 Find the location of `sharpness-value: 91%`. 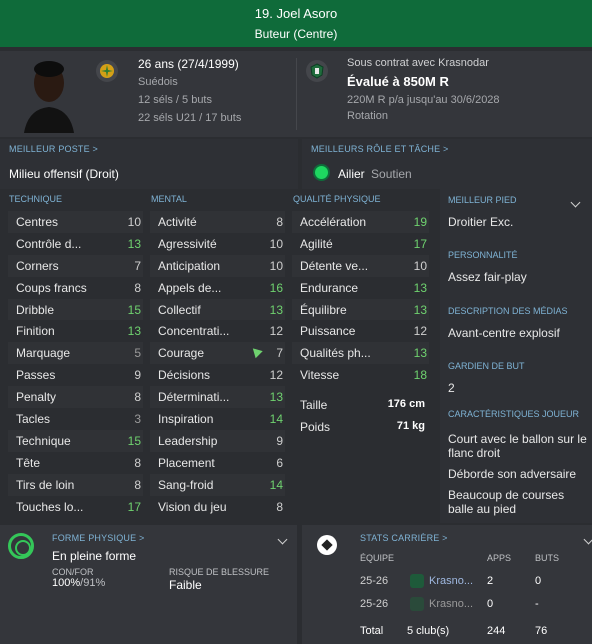

sharpness-value: 91% is located at coordinates (94, 583).